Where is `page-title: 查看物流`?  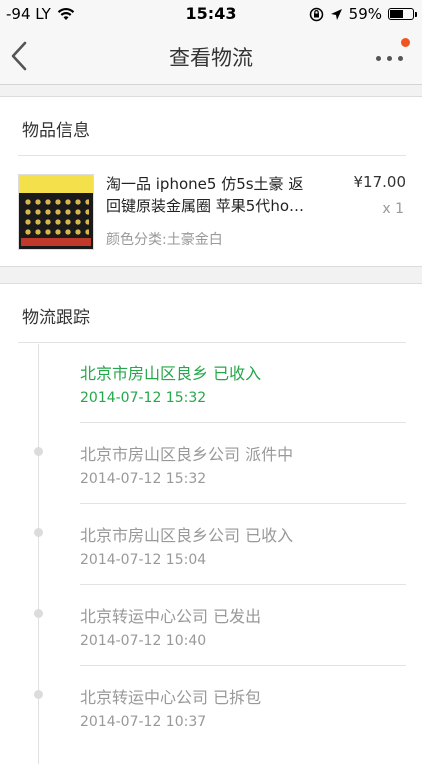 page-title: 查看物流 is located at coordinates (211, 58).